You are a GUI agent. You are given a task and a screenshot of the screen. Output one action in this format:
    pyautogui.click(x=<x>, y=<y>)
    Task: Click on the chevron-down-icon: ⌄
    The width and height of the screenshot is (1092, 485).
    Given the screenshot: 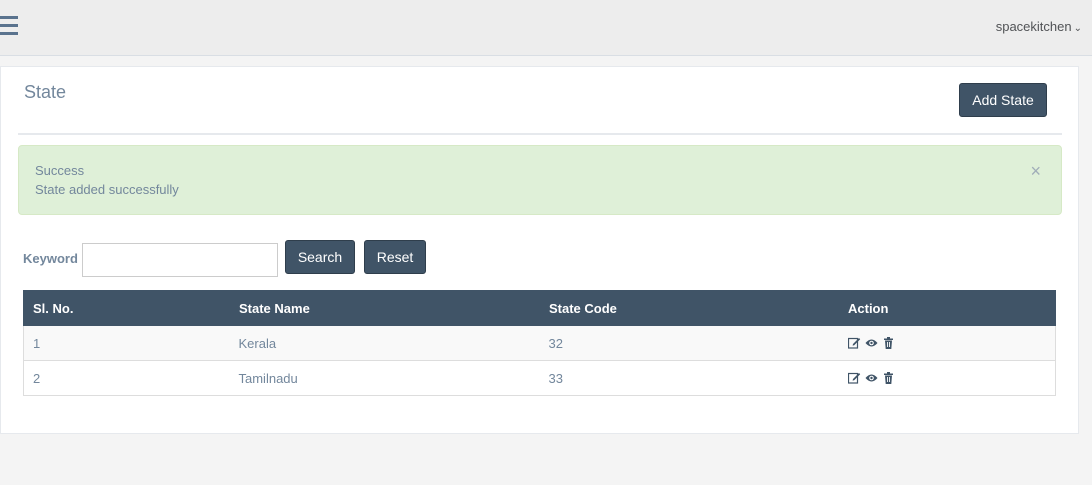 What is the action you would take?
    pyautogui.click(x=1077, y=28)
    